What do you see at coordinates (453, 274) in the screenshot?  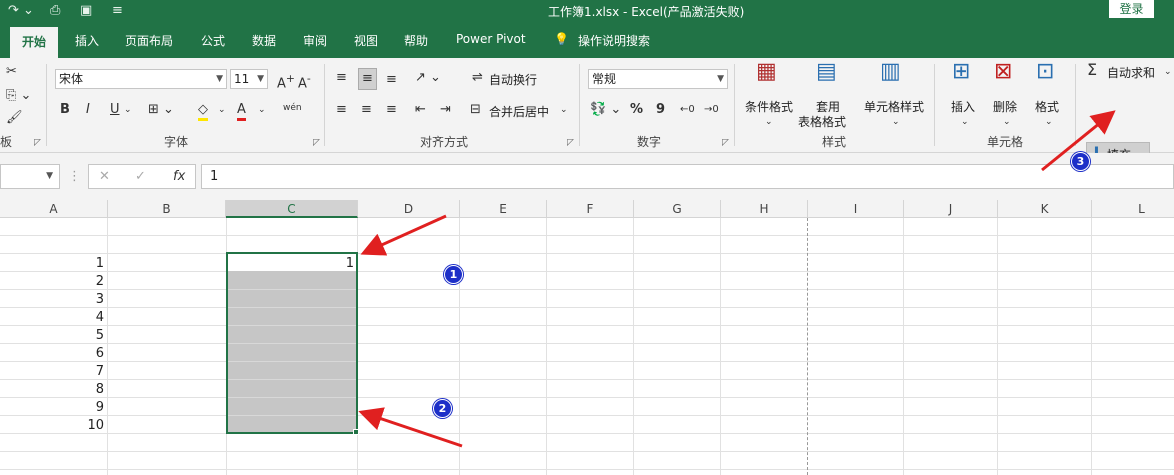 I see `step-badge-1: 1` at bounding box center [453, 274].